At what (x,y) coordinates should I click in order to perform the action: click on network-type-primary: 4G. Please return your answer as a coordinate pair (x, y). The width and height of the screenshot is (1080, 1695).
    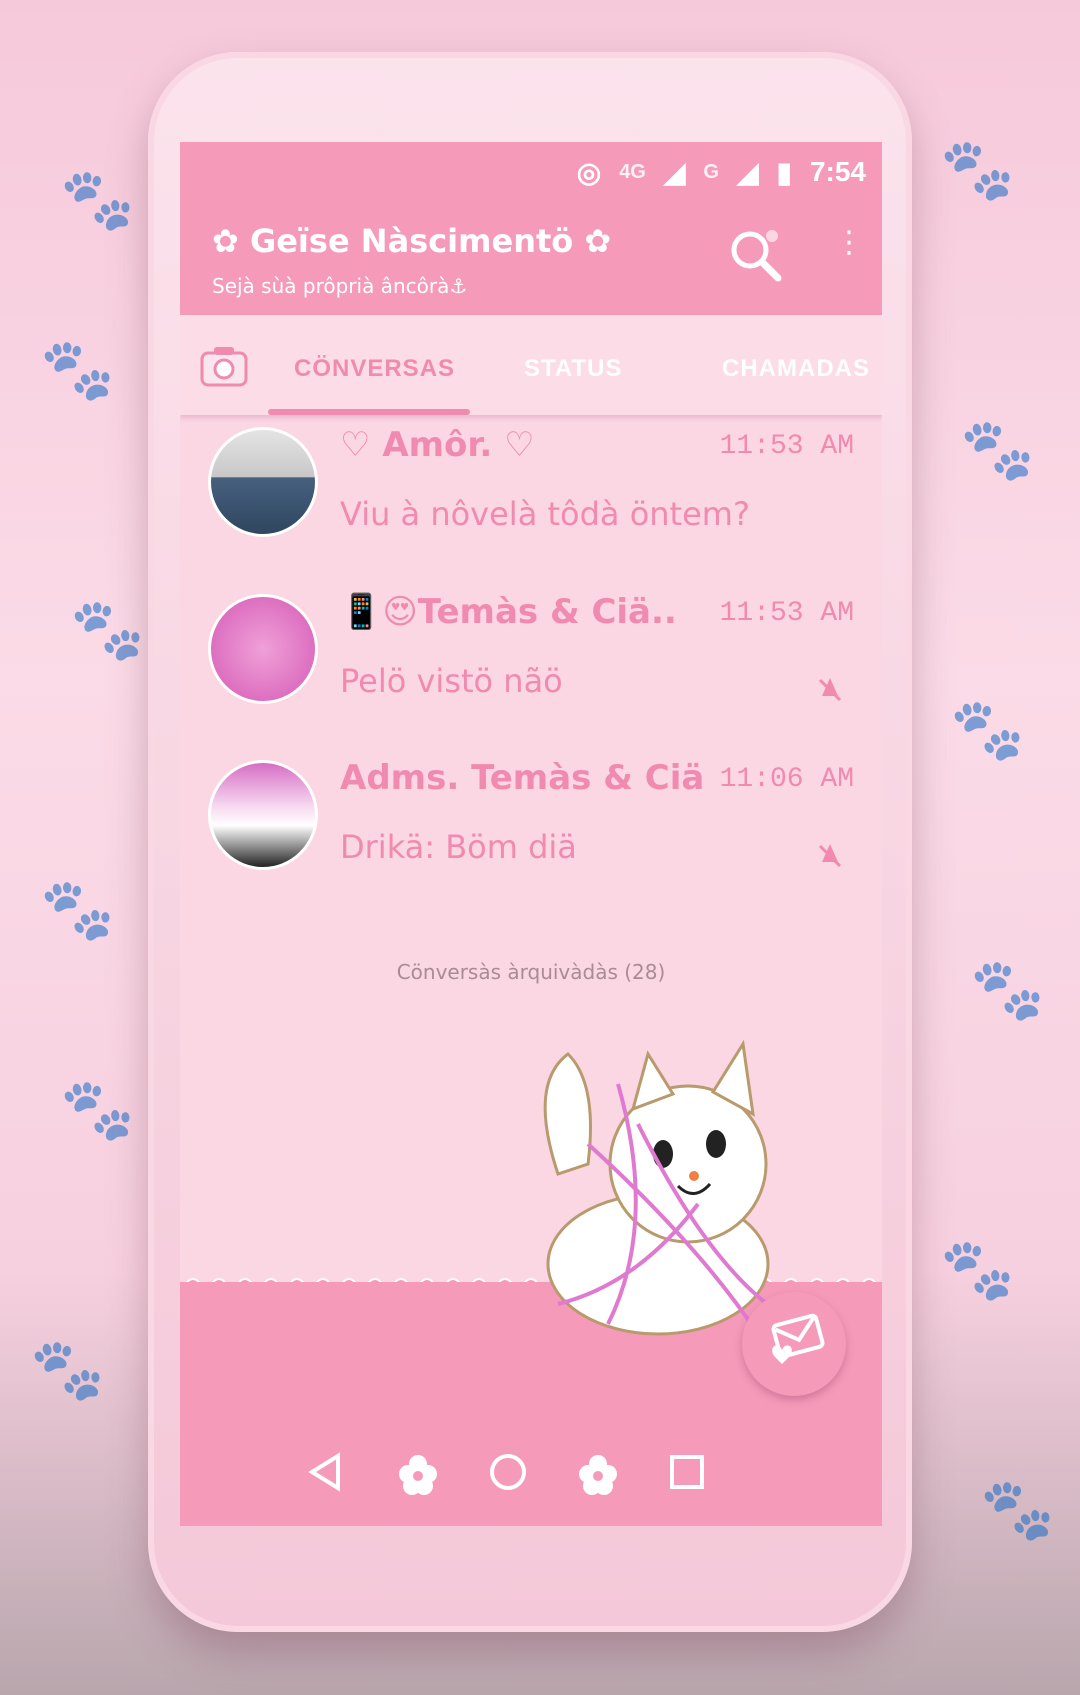
    Looking at the image, I should click on (632, 171).